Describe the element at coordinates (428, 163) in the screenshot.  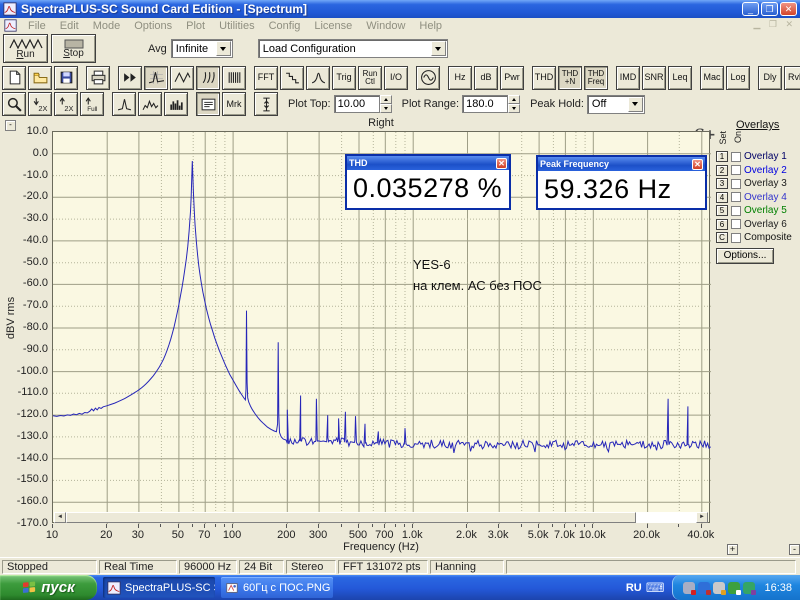
I see `thd-meter-titlebar: THD ✕` at that location.